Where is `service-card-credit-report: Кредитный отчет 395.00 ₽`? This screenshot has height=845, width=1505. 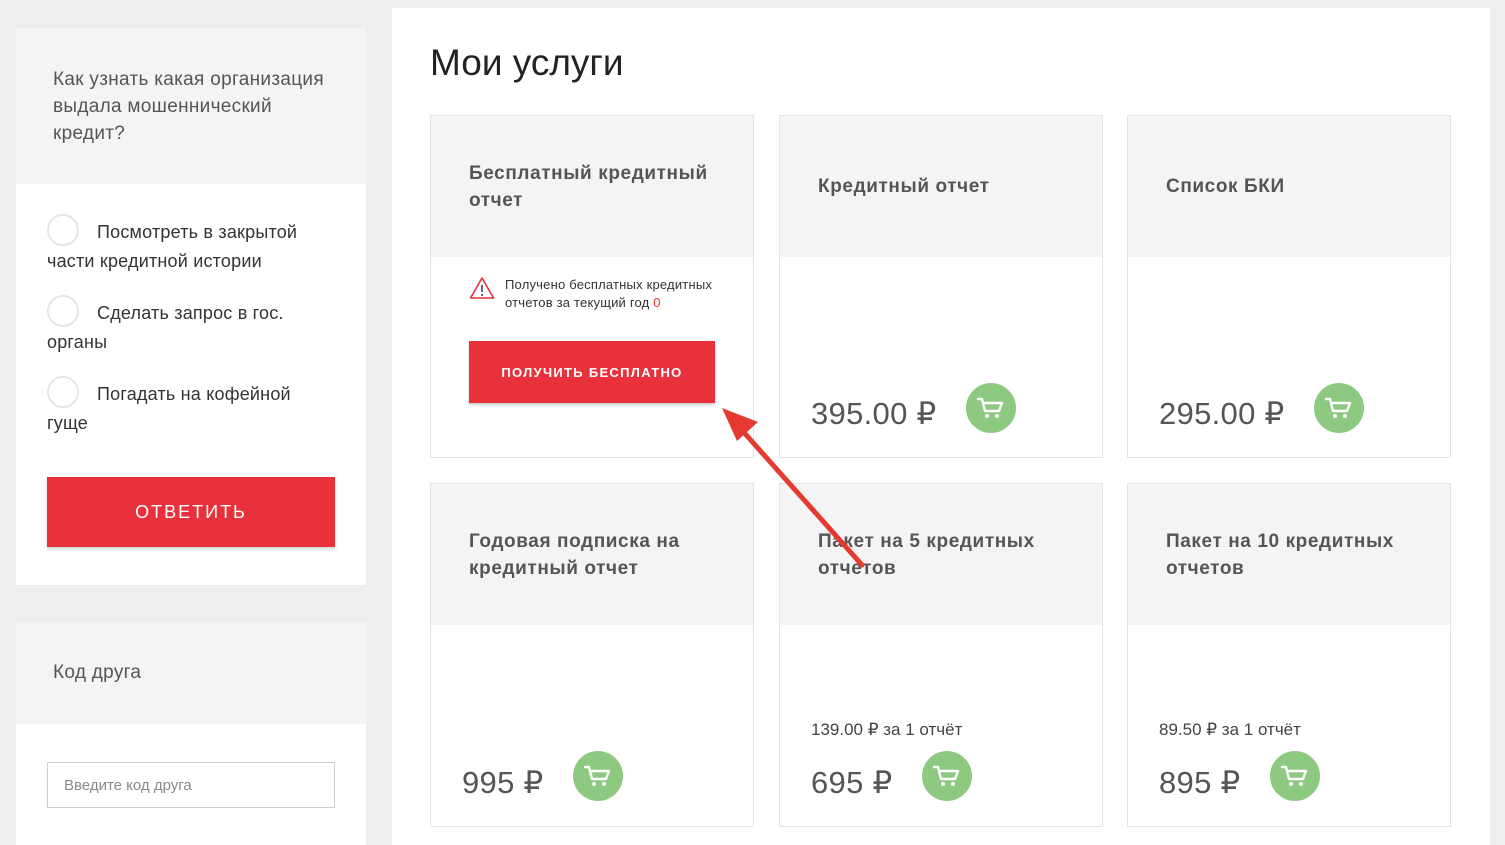 service-card-credit-report: Кредитный отчет 395.00 ₽ is located at coordinates (941, 286).